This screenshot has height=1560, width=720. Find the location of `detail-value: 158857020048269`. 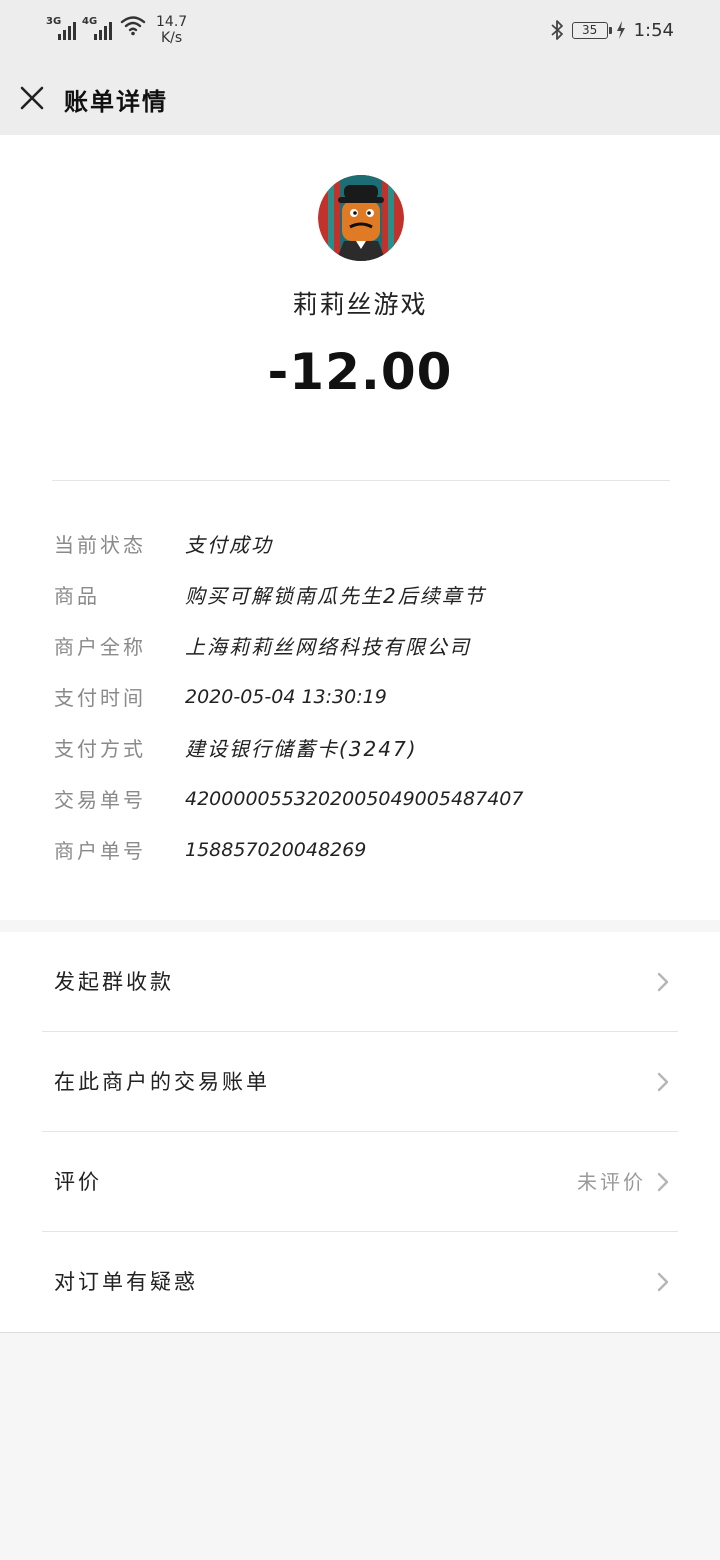

detail-value: 158857020048269 is located at coordinates (275, 850).